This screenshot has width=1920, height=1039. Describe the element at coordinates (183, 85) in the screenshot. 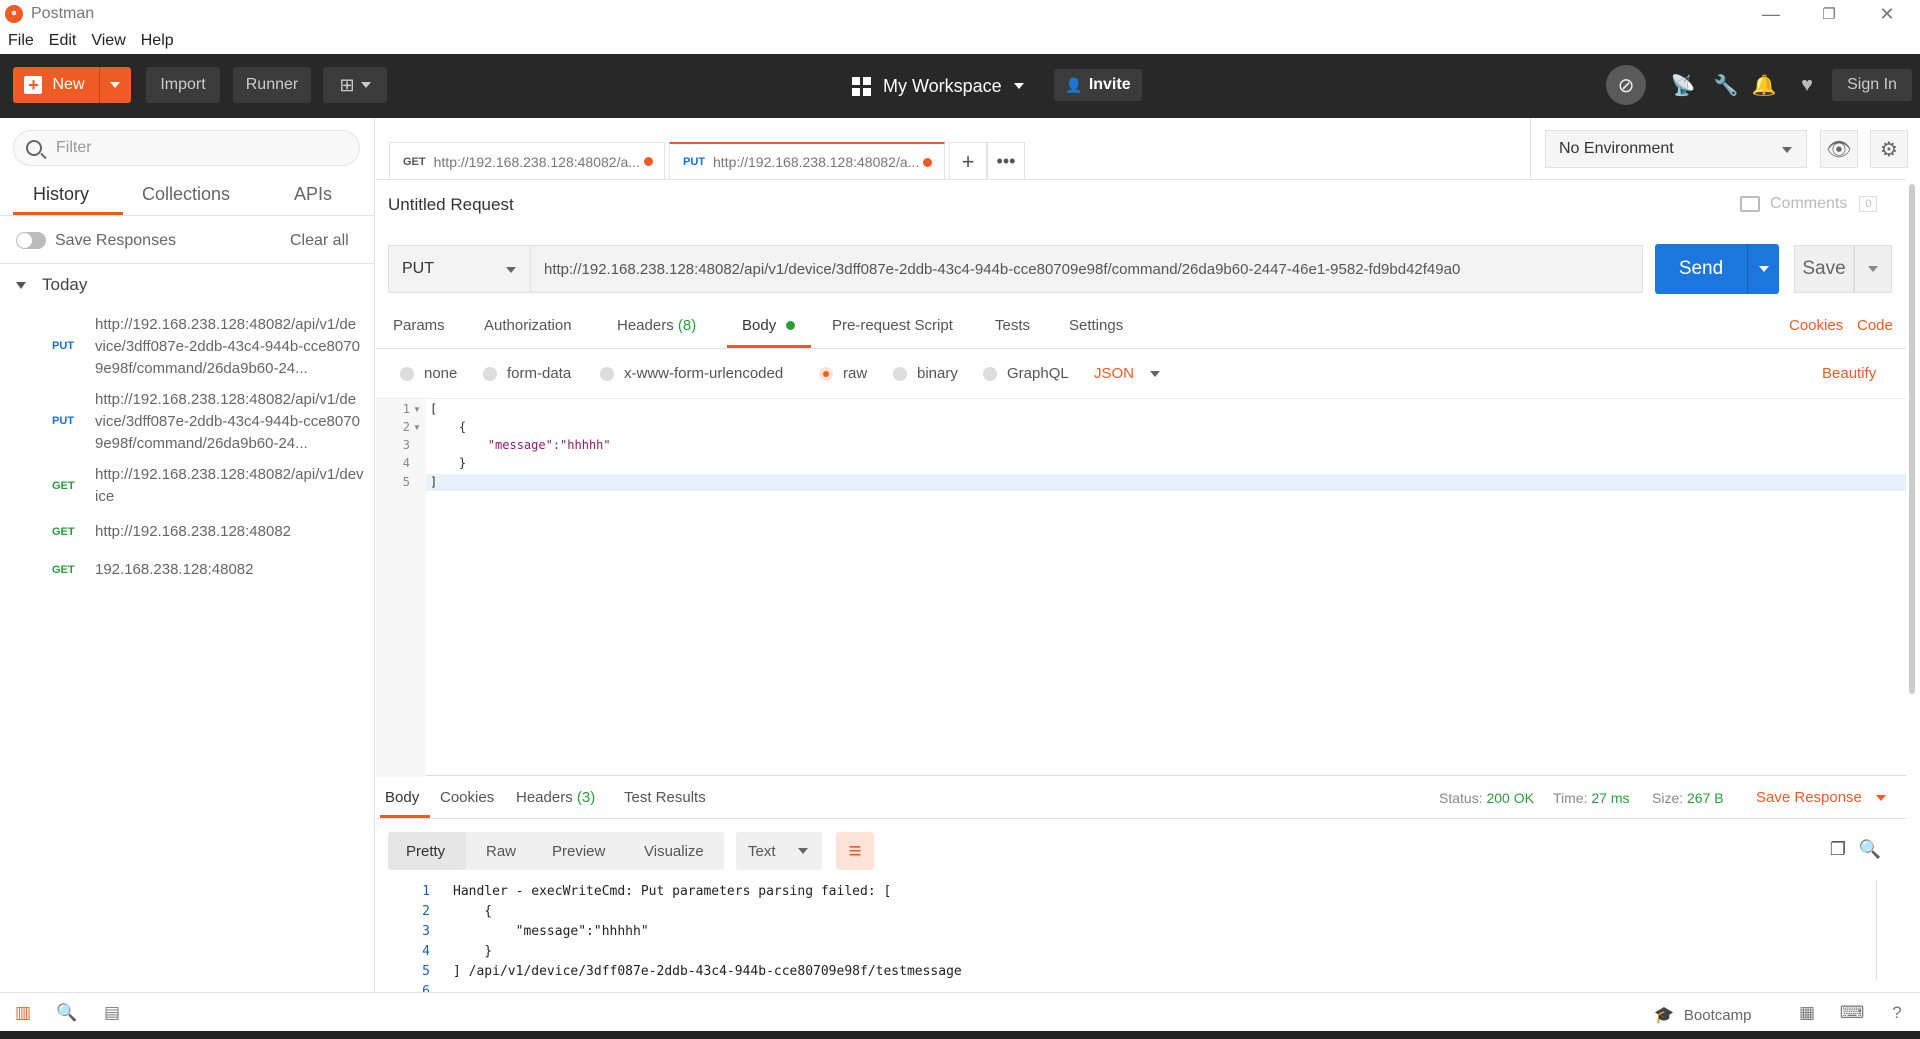

I see `import-button: Import` at that location.